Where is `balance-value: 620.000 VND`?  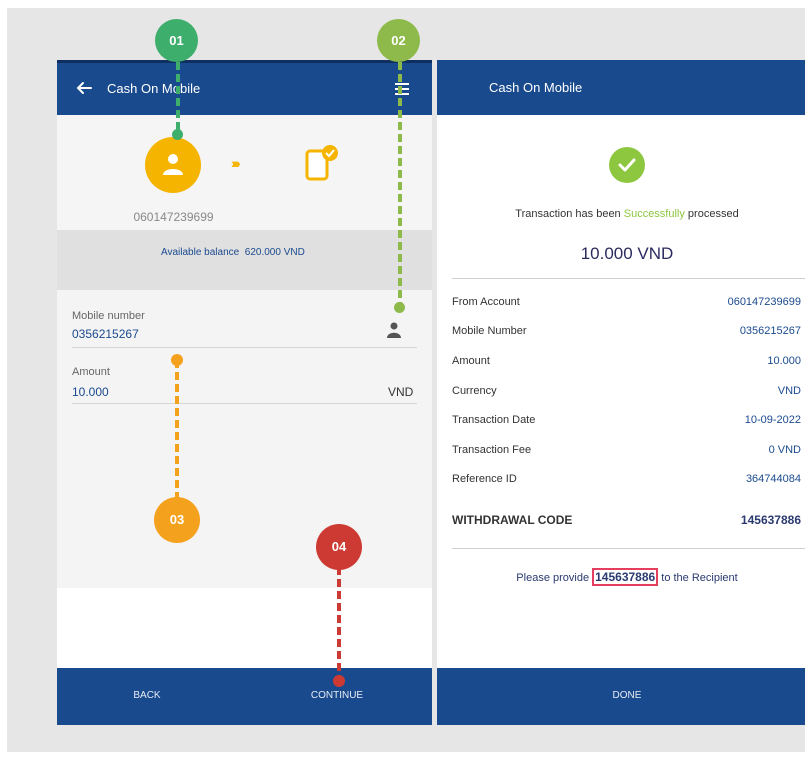
balance-value: 620.000 VND is located at coordinates (274, 252).